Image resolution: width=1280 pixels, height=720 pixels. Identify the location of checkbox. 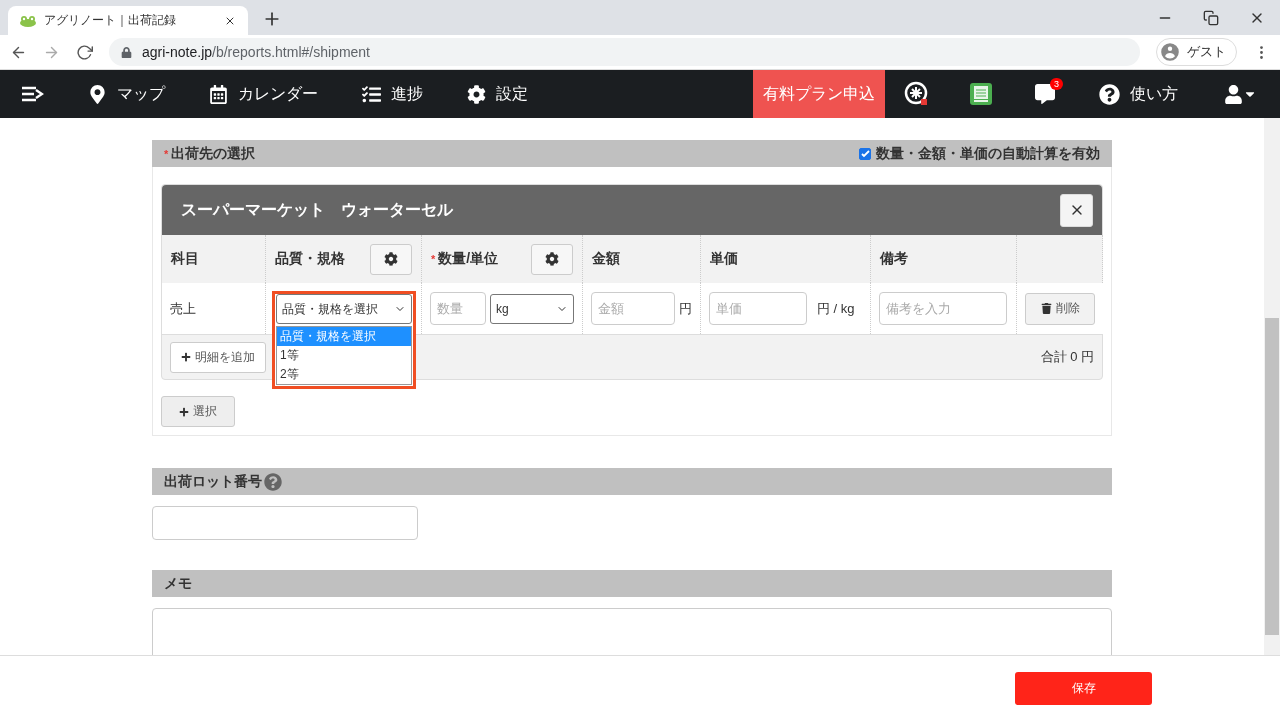
(865, 153).